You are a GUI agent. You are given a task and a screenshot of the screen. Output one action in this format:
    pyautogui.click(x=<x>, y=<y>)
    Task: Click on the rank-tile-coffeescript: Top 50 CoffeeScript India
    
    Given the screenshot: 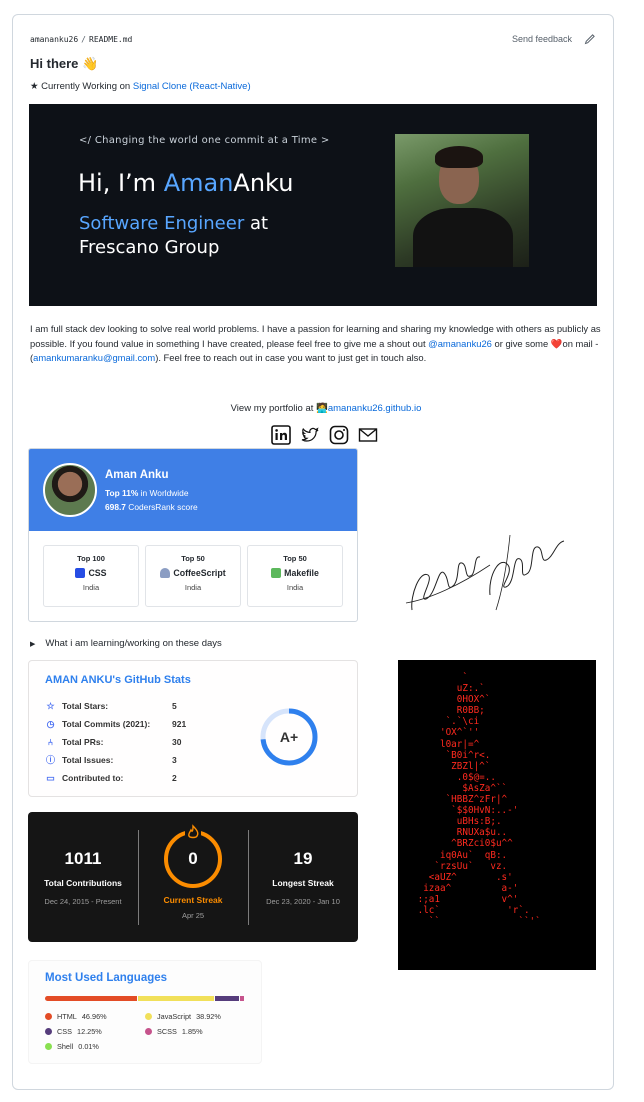 What is the action you would take?
    pyautogui.click(x=193, y=576)
    